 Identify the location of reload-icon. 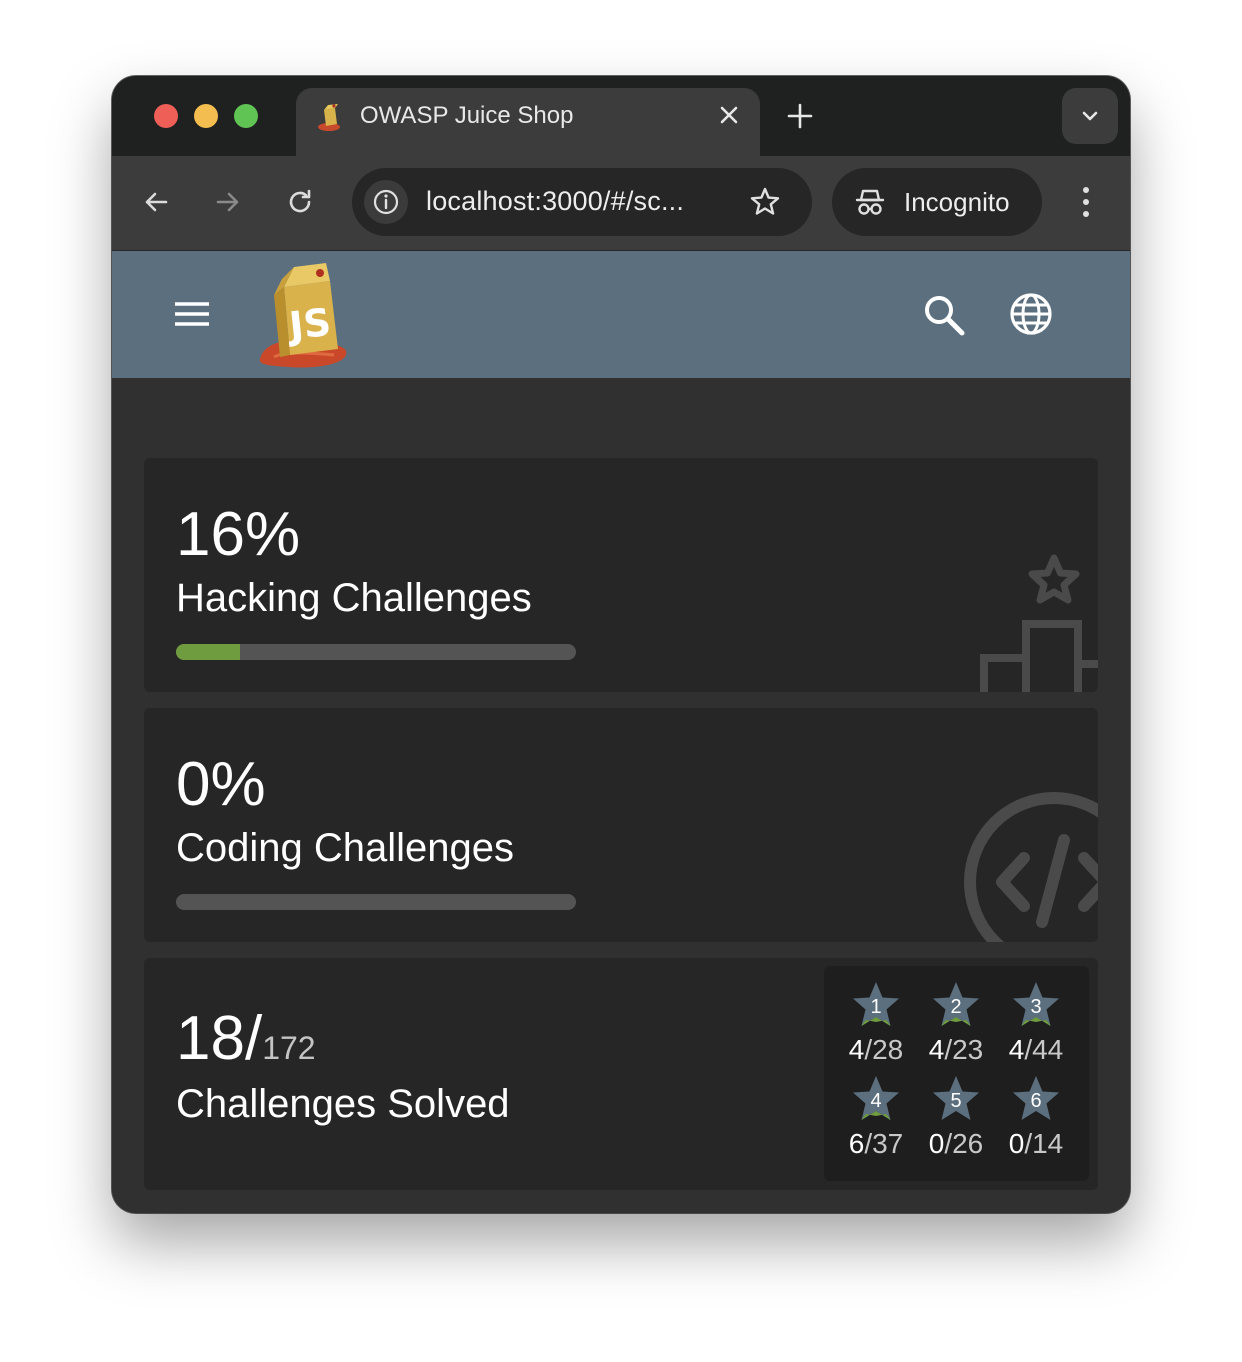
(300, 202).